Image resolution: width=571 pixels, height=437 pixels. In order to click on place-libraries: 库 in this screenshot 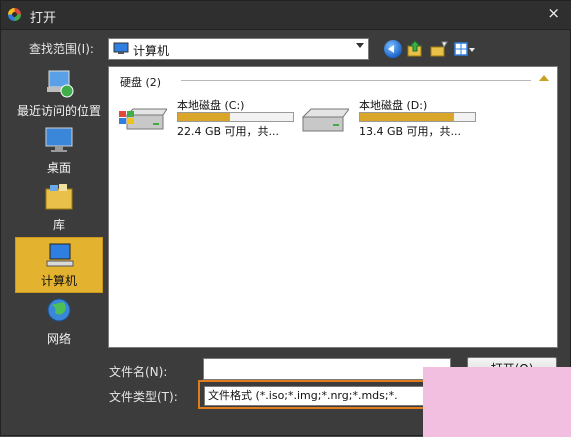, I will do `click(59, 208)`.